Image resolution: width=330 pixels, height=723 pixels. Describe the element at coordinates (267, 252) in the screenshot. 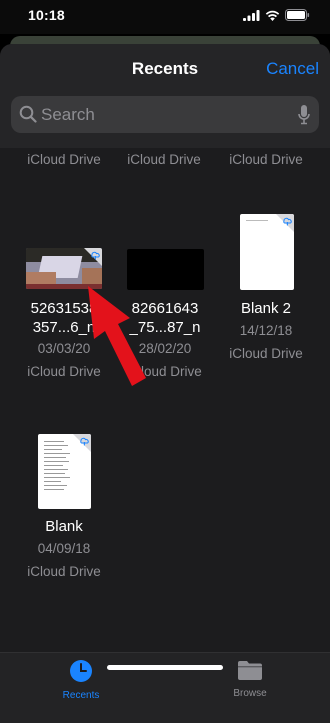

I see `file-thumbnail-document` at that location.